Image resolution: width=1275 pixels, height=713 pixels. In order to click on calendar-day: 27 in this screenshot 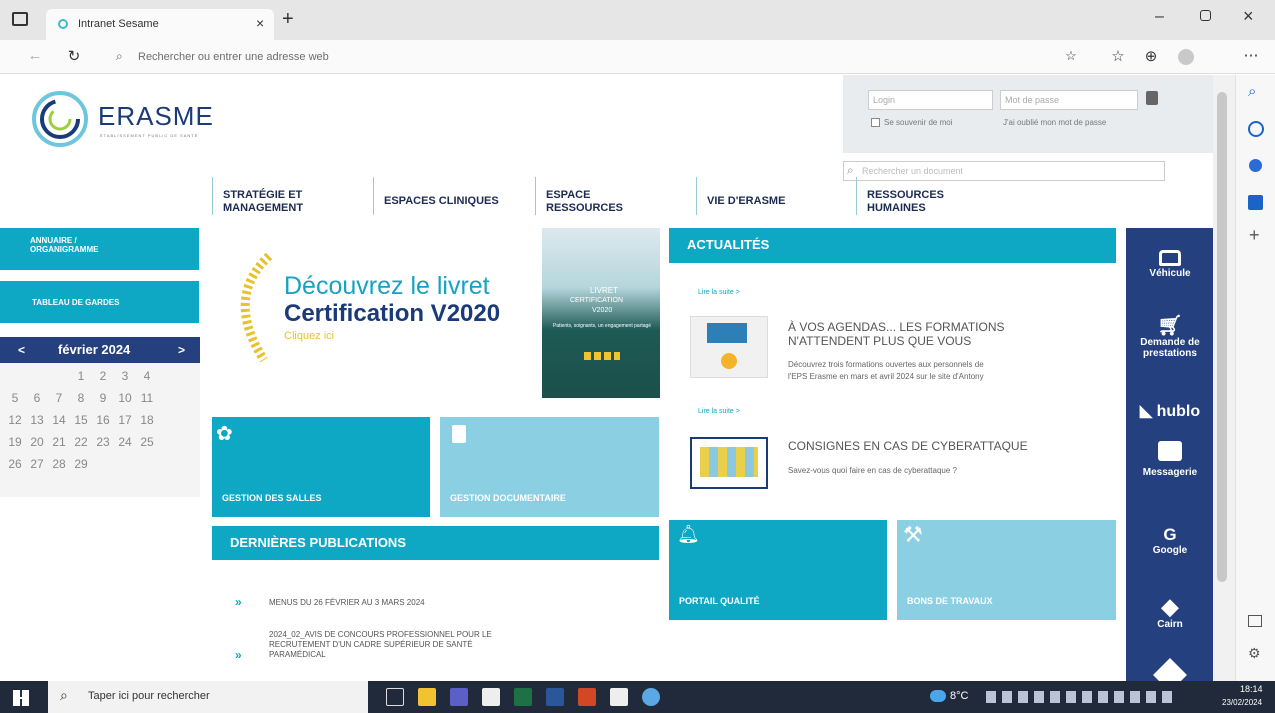, I will do `click(37, 464)`.